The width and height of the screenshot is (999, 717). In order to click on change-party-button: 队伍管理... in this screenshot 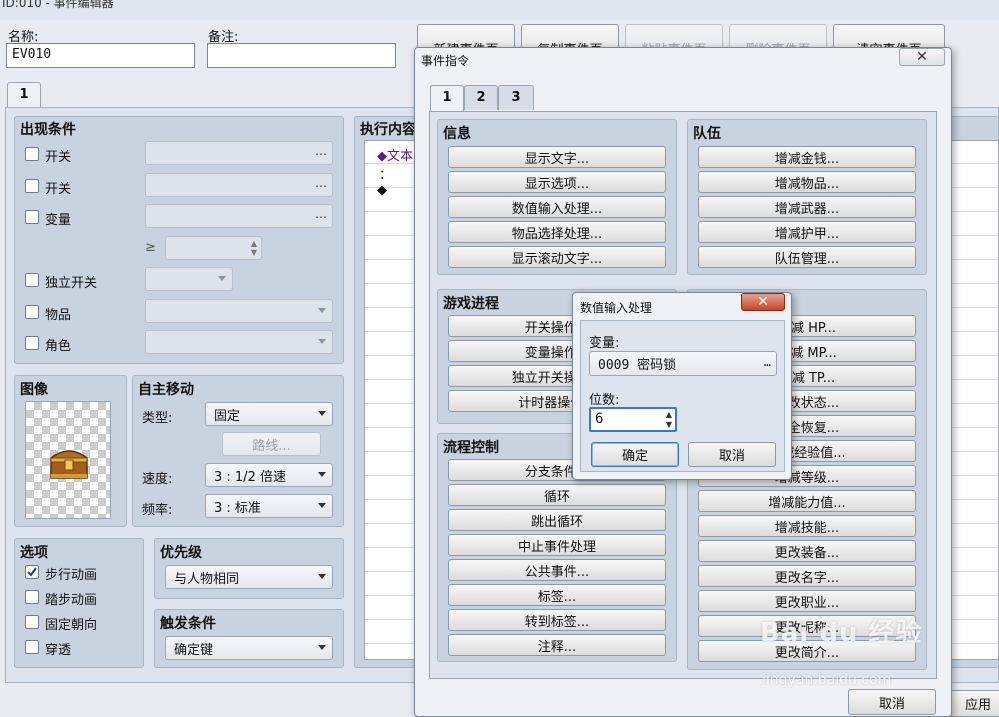, I will do `click(807, 257)`.